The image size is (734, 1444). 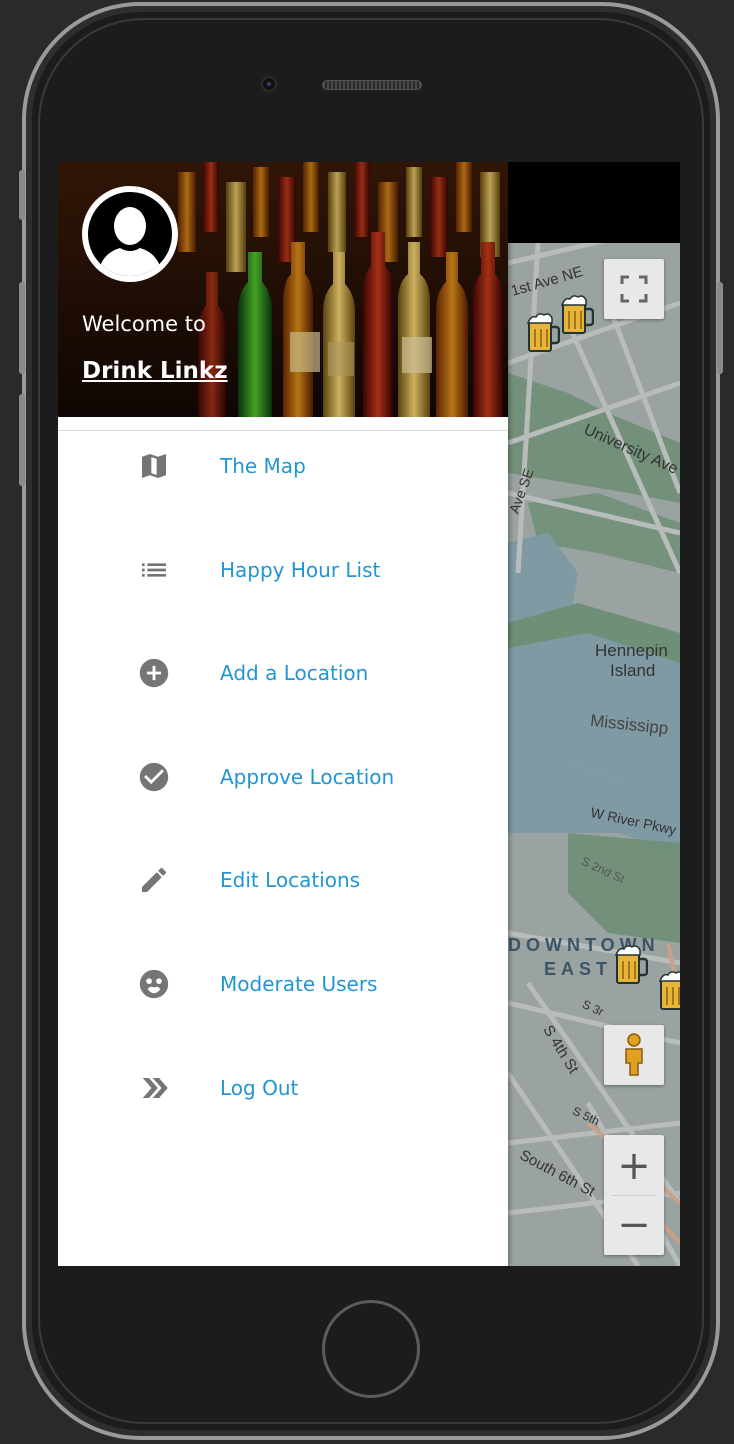 What do you see at coordinates (154, 570) in the screenshot?
I see `list-icon` at bounding box center [154, 570].